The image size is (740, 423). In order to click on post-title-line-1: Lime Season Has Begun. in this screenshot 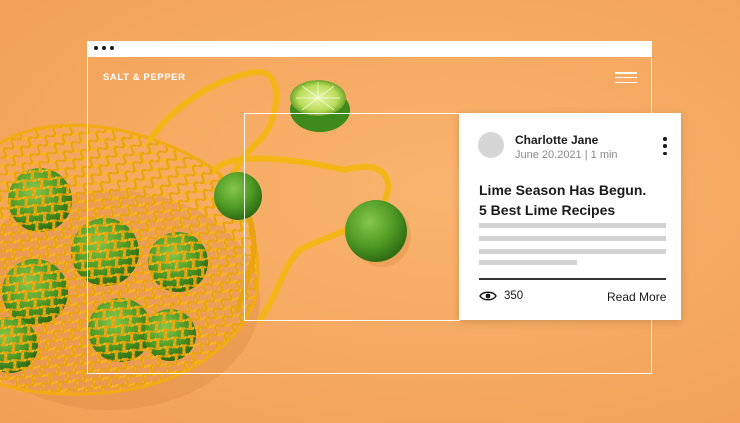, I will do `click(563, 190)`.